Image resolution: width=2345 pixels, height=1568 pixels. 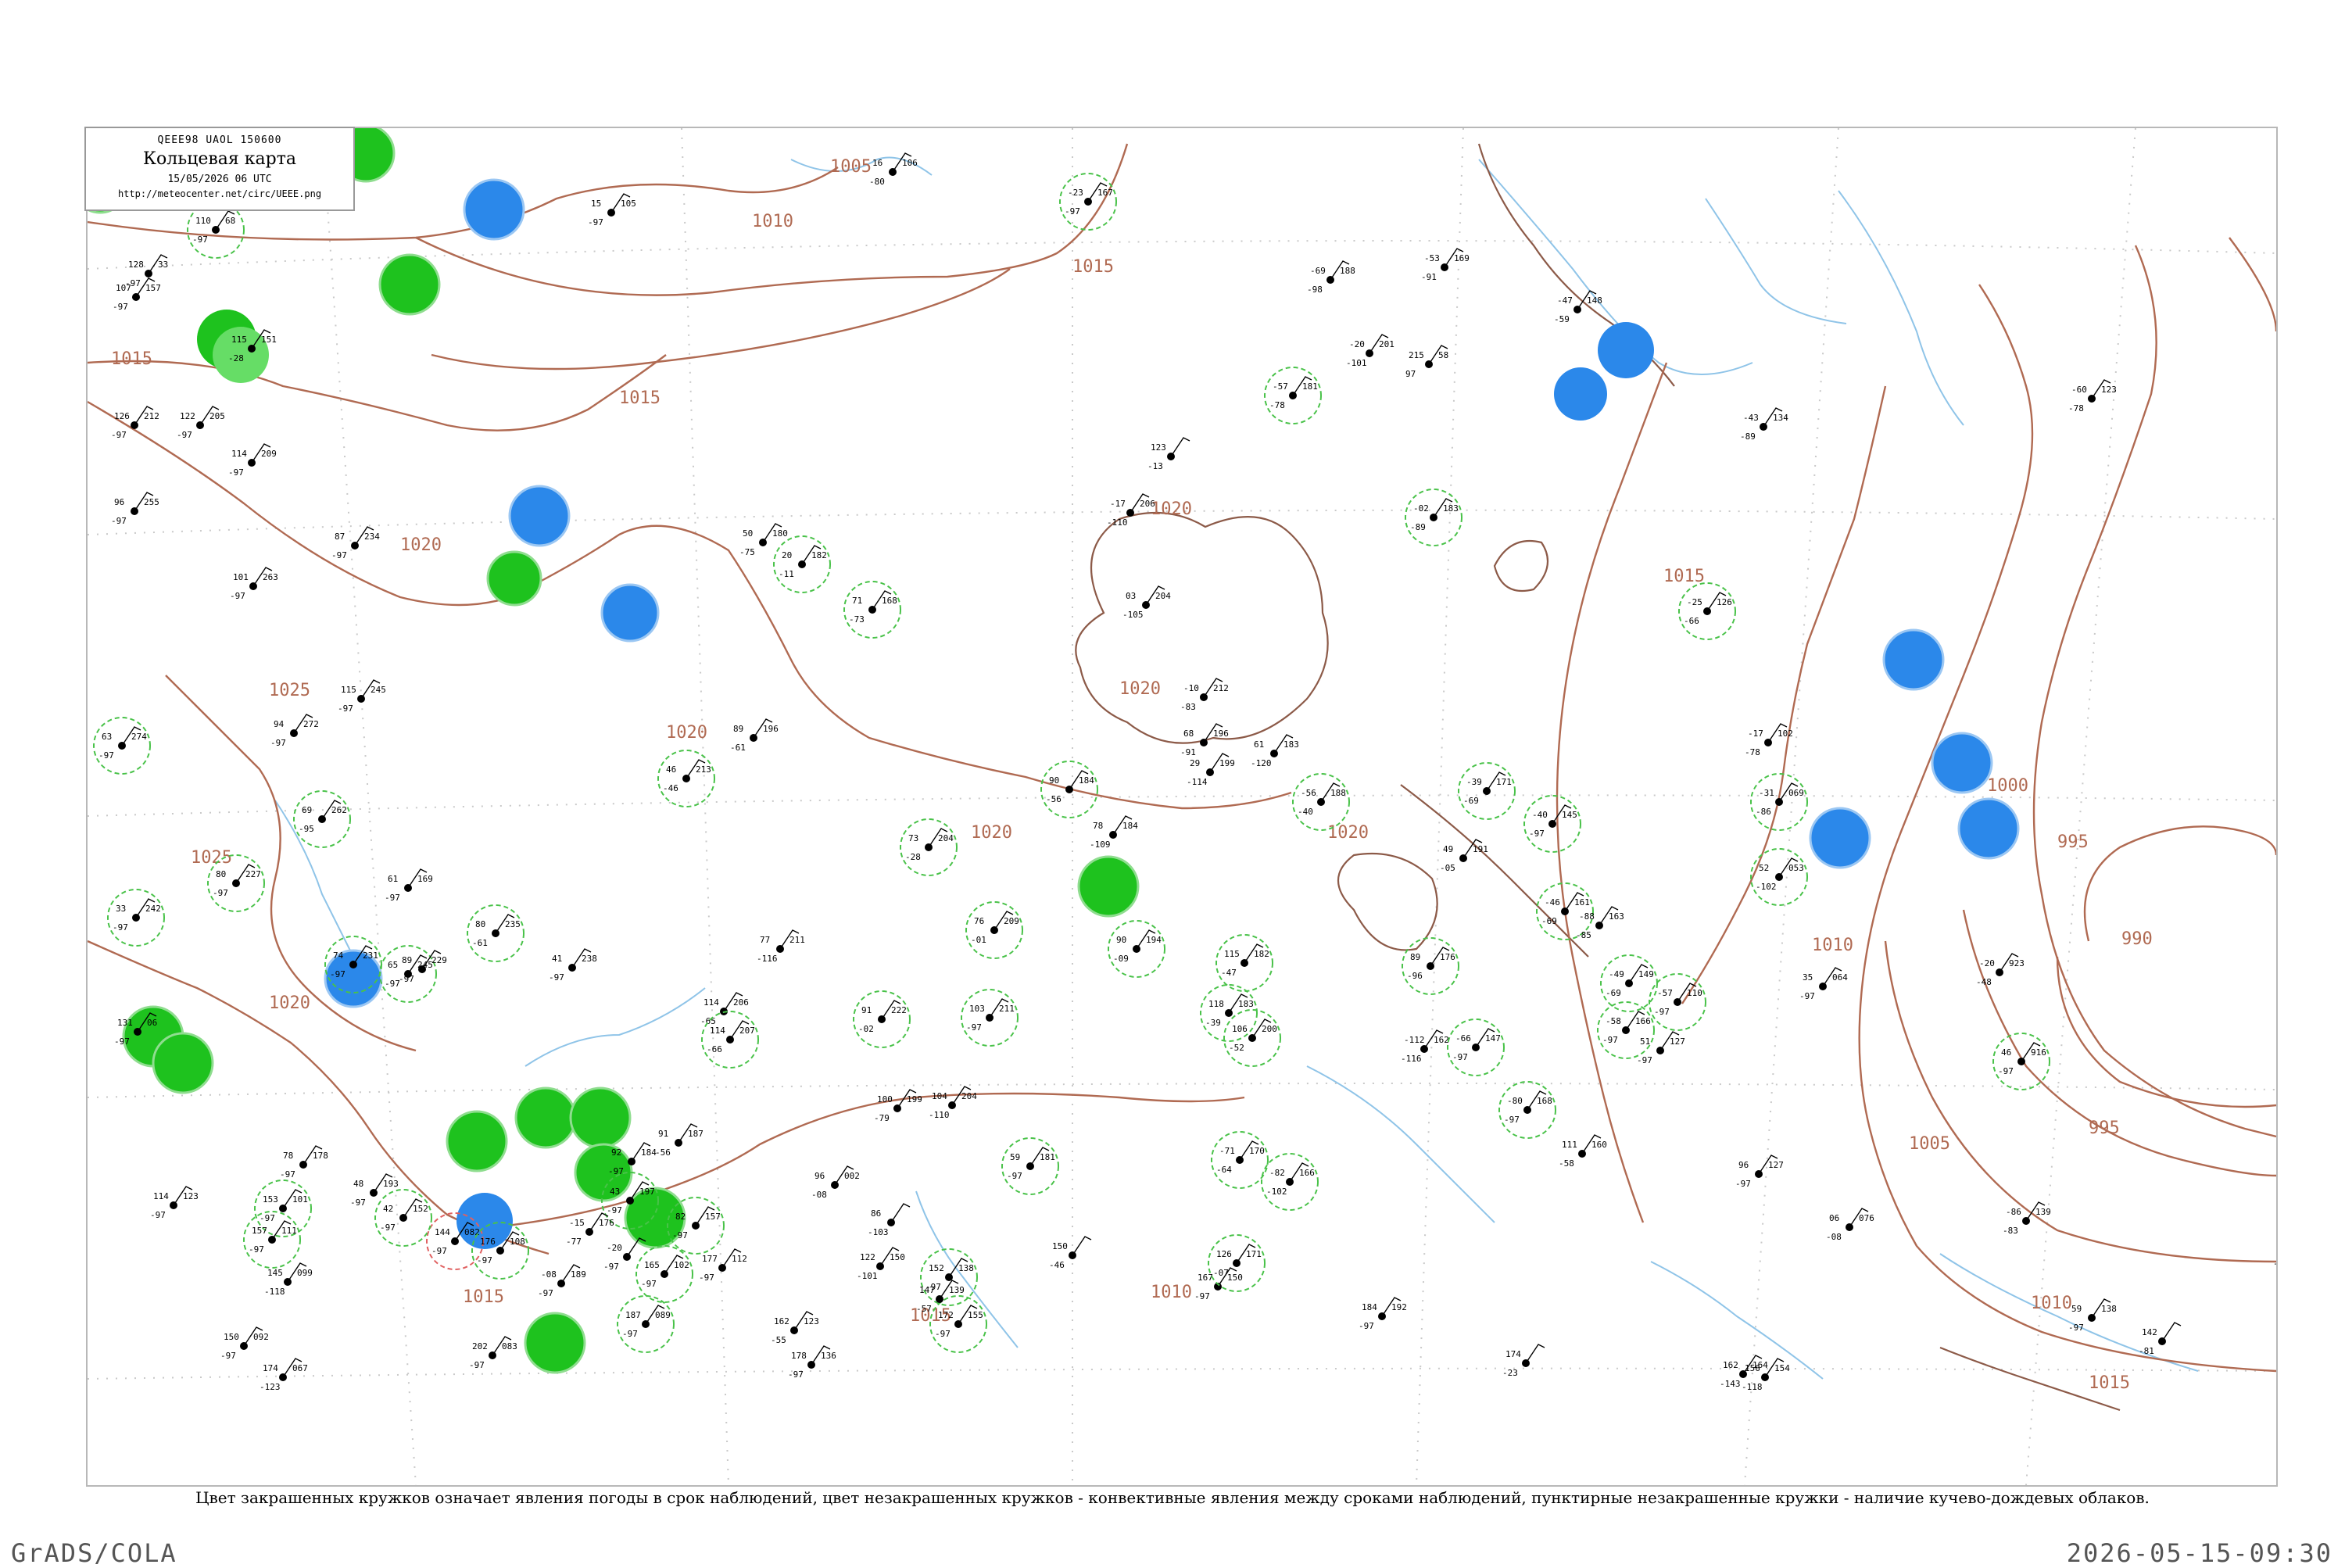 What do you see at coordinates (1275, 751) in the screenshot?
I see `station-plot: 61 -120 183` at bounding box center [1275, 751].